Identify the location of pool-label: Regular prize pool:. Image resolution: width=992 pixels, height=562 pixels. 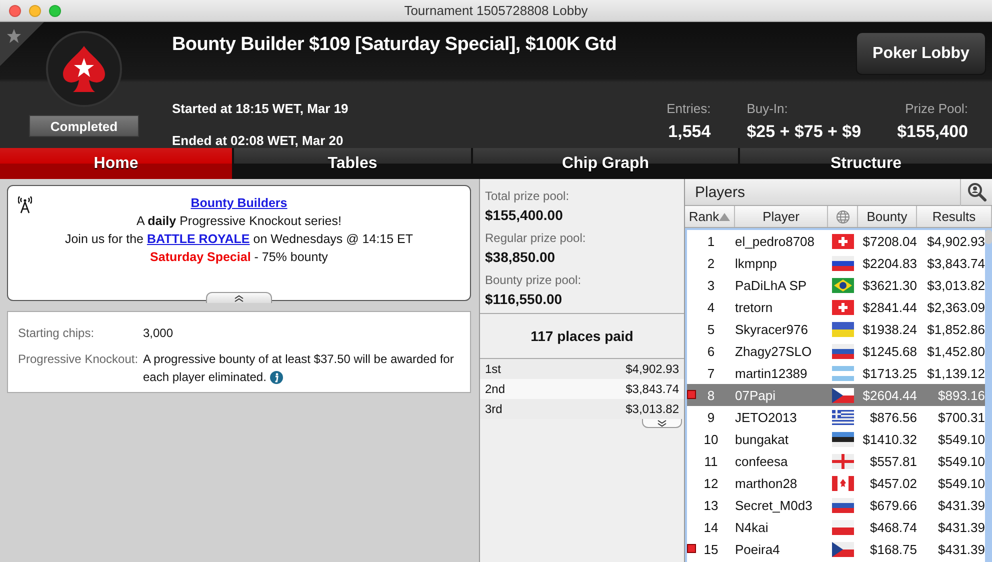
(536, 238).